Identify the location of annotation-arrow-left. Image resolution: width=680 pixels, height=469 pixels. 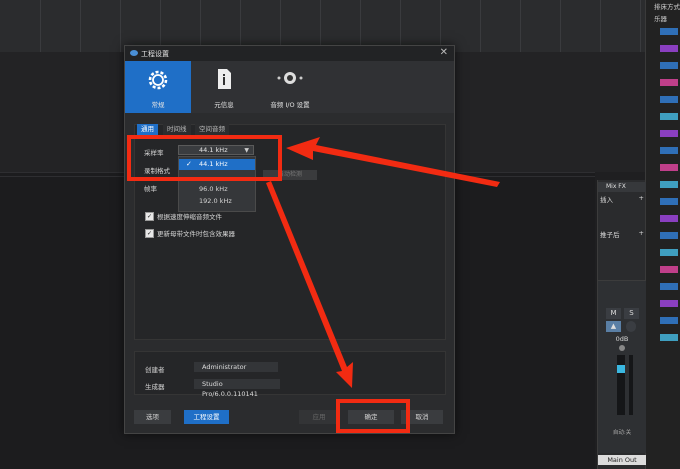
(393, 162).